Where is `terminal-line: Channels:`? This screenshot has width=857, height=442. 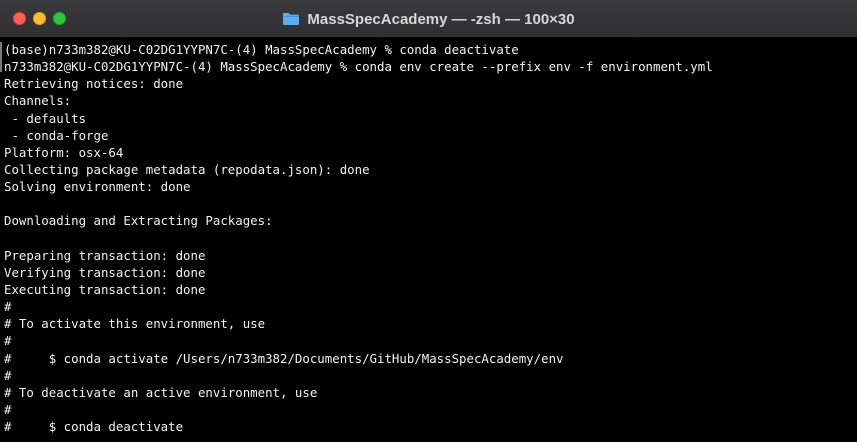
terminal-line: Channels: is located at coordinates (38, 101).